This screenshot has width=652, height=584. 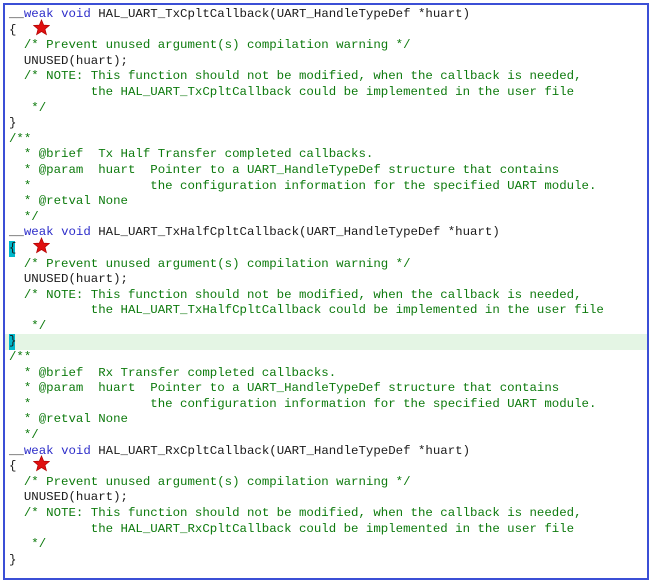 What do you see at coordinates (13, 248) in the screenshot?
I see `matched-brace: {` at bounding box center [13, 248].